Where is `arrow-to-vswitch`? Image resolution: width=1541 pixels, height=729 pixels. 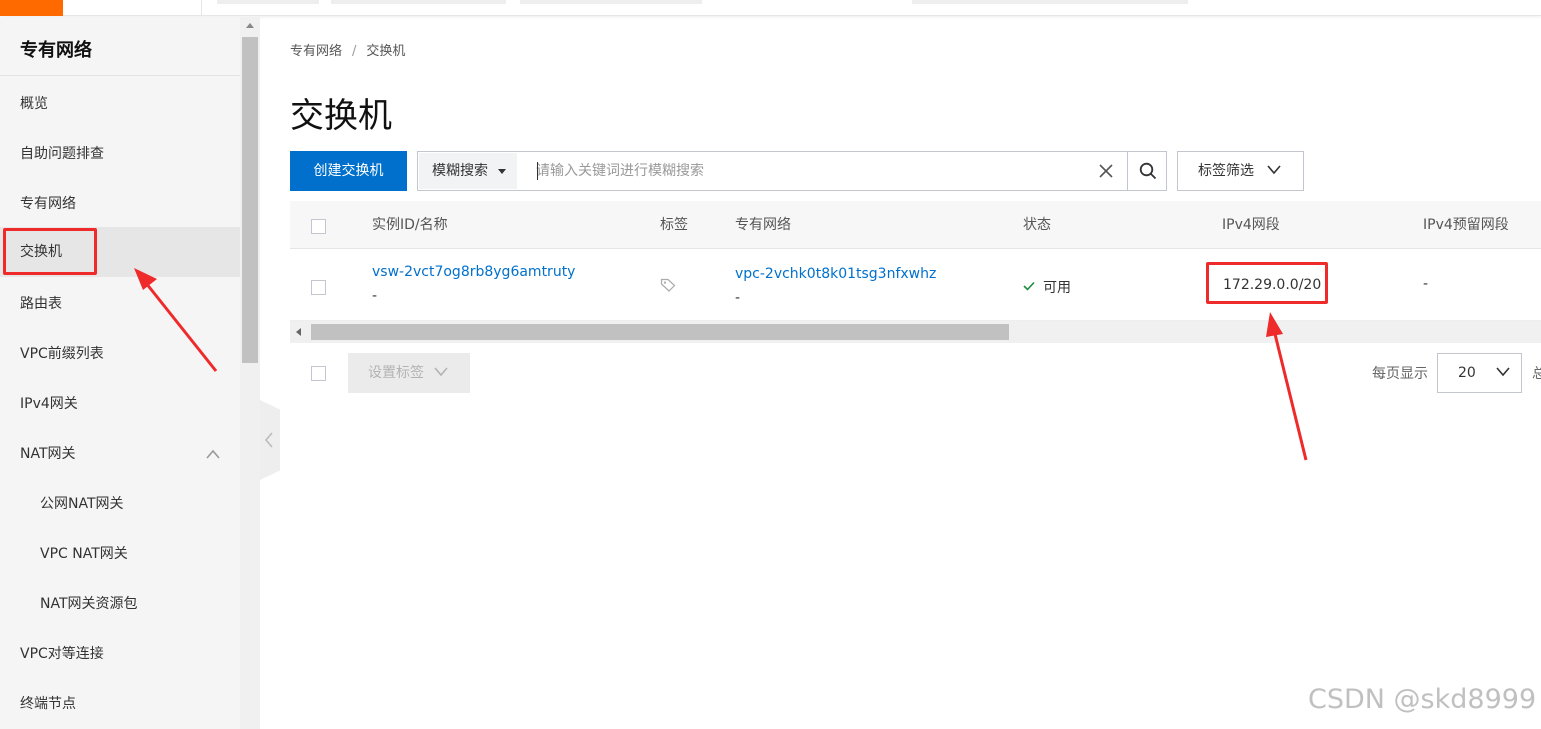
arrow-to-vswitch is located at coordinates (176, 320).